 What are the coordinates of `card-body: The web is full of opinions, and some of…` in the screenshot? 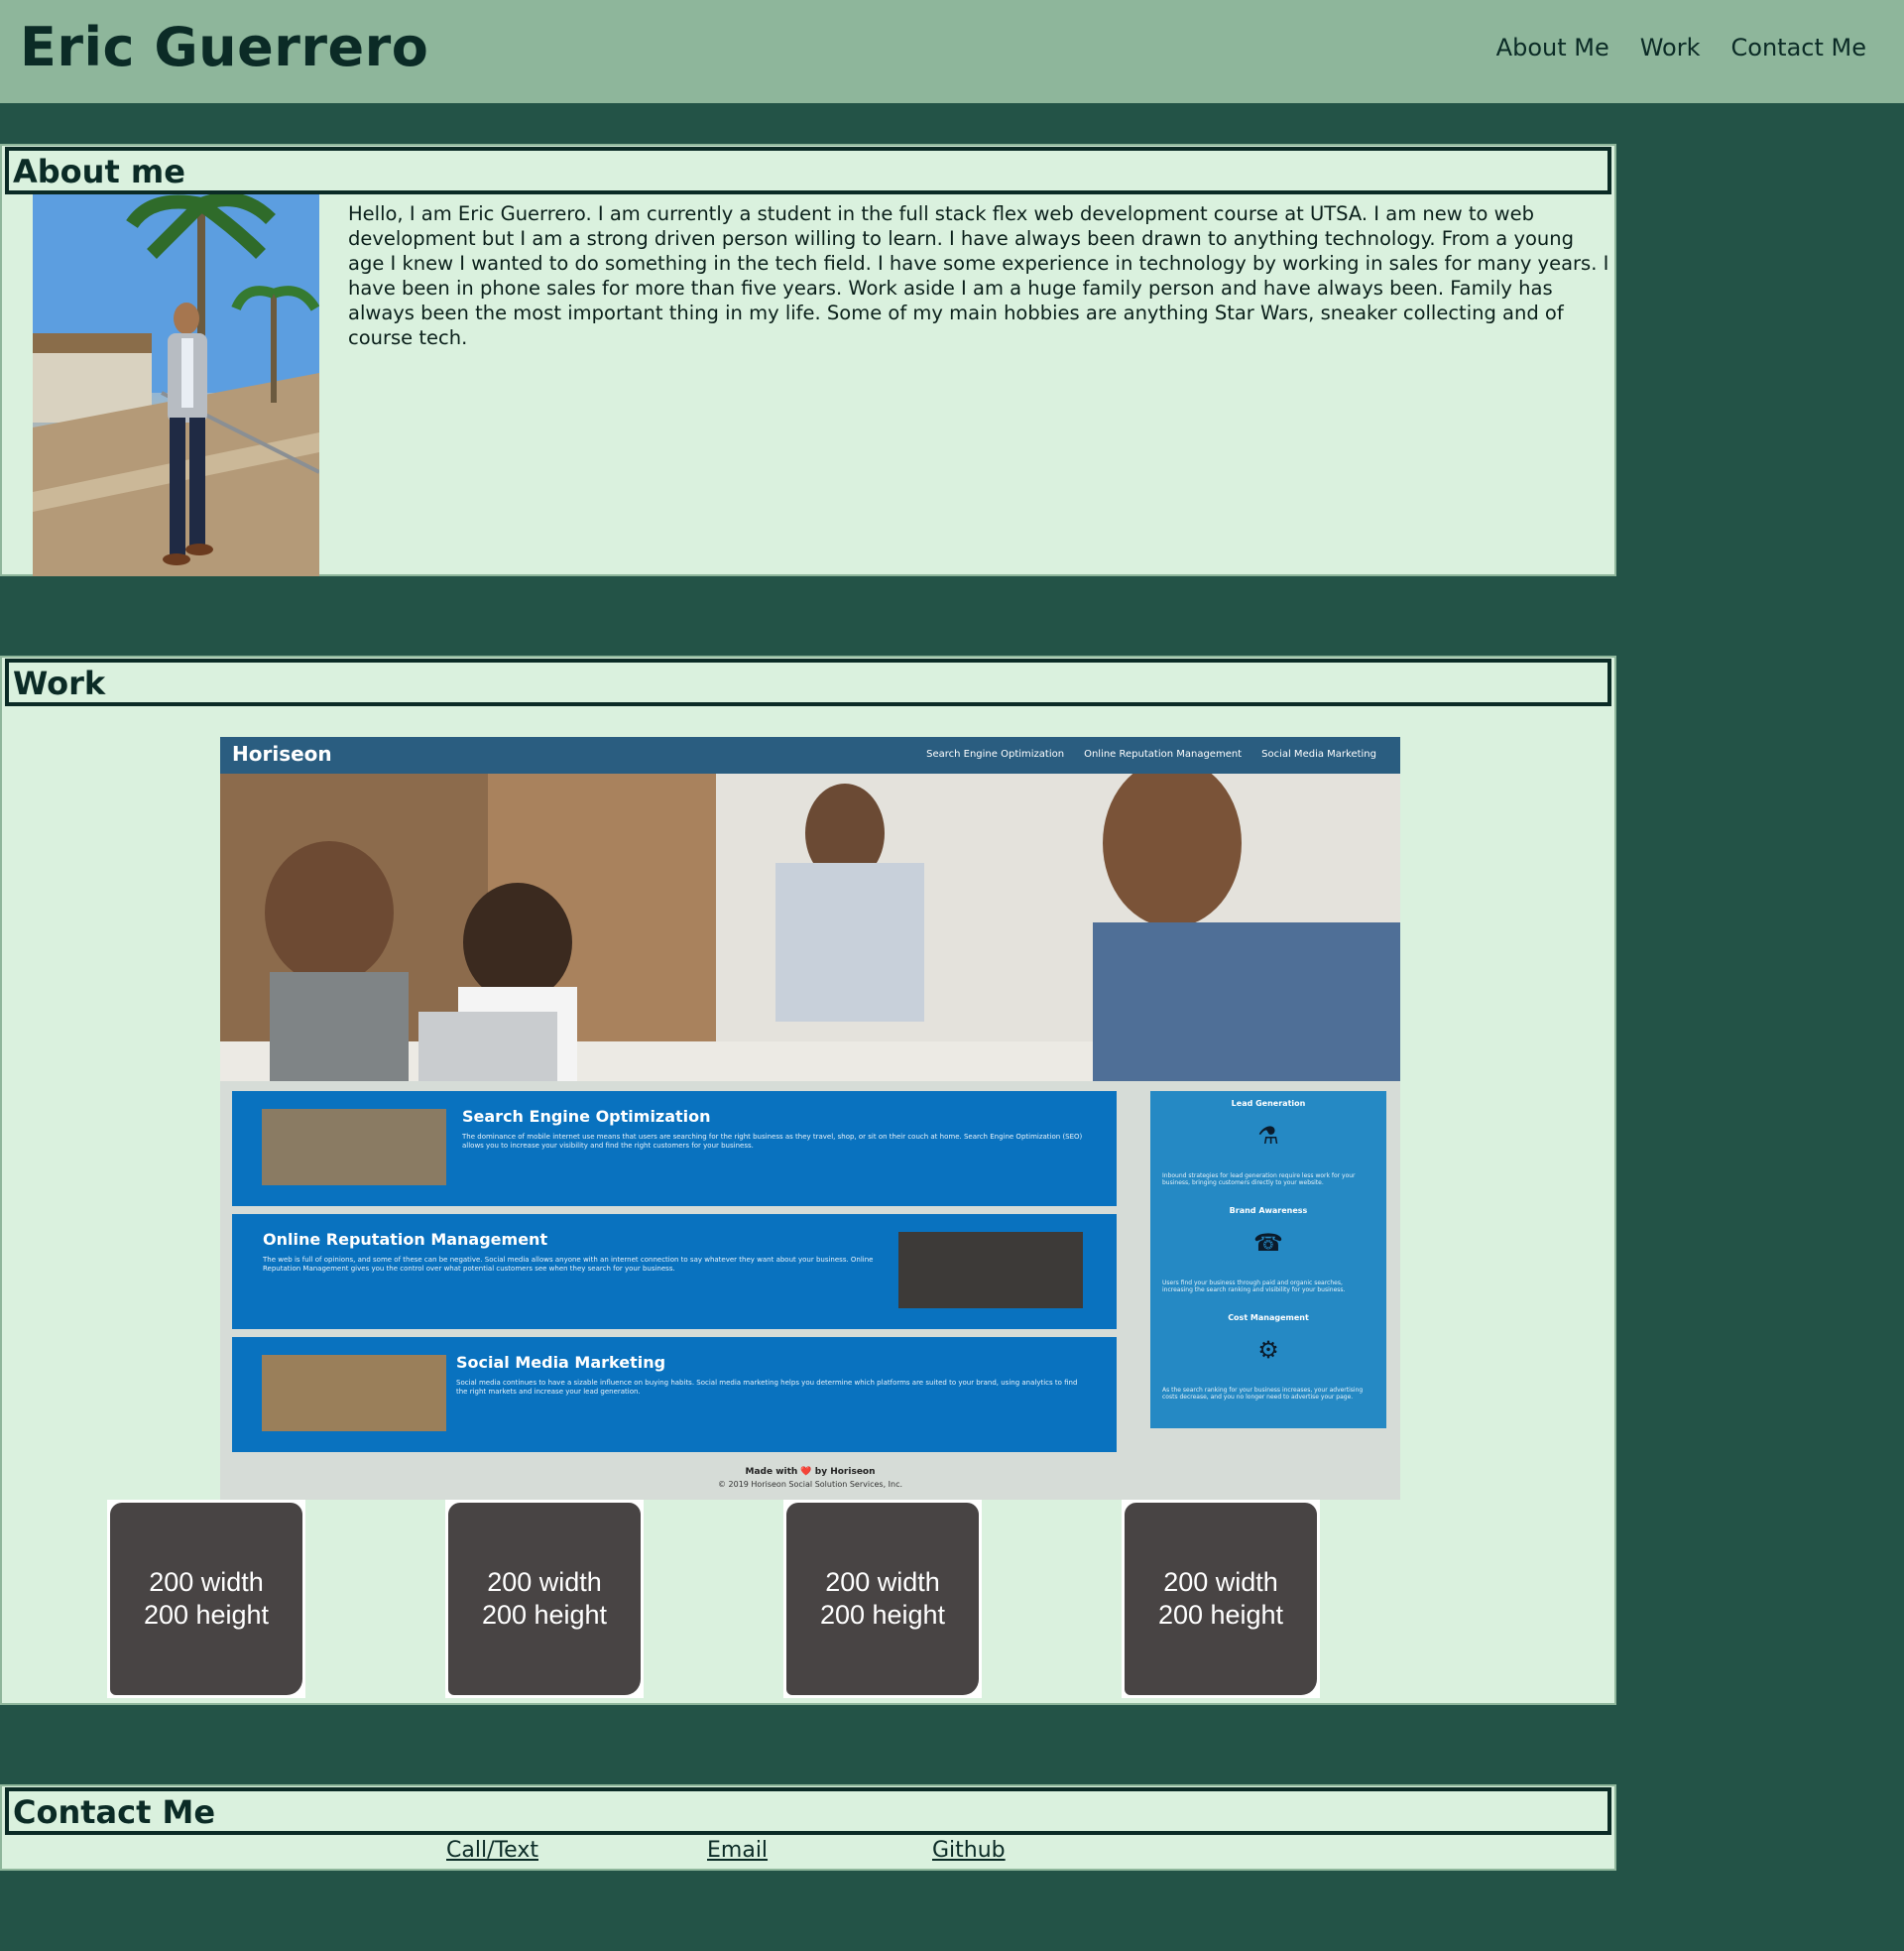 It's located at (568, 1264).